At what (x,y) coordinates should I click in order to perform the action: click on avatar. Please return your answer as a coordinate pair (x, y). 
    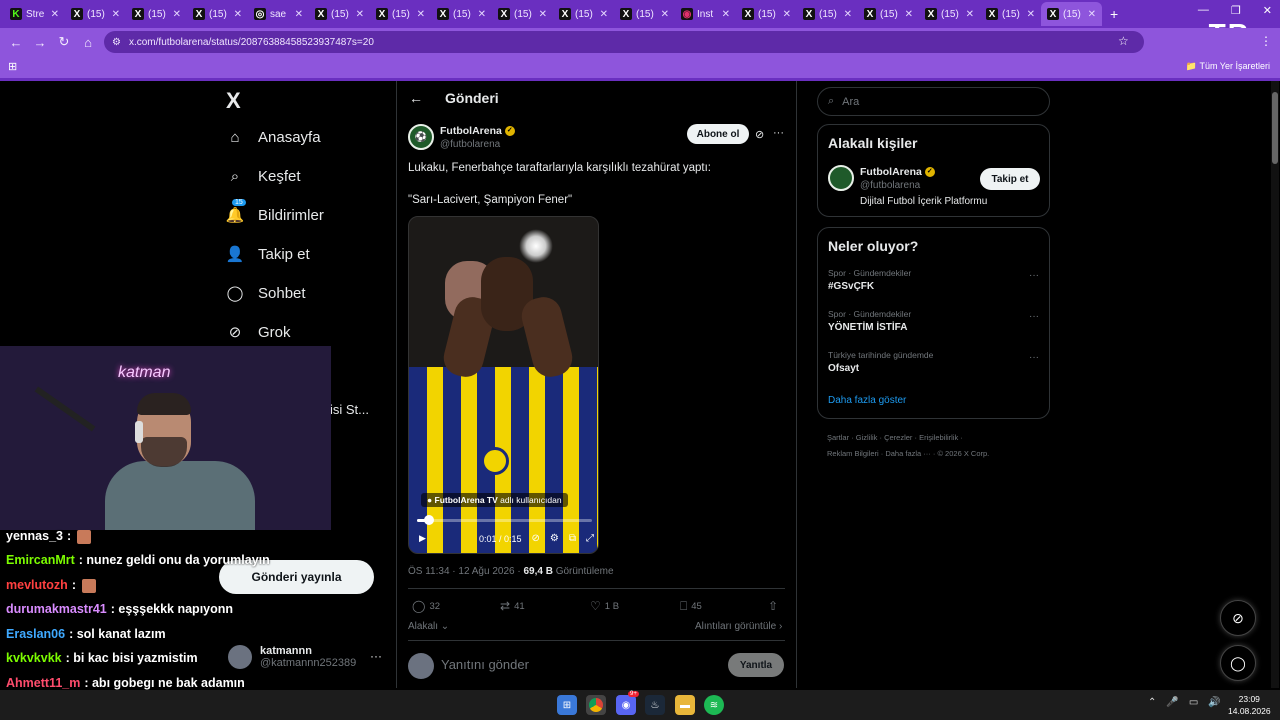
    Looking at the image, I should click on (841, 178).